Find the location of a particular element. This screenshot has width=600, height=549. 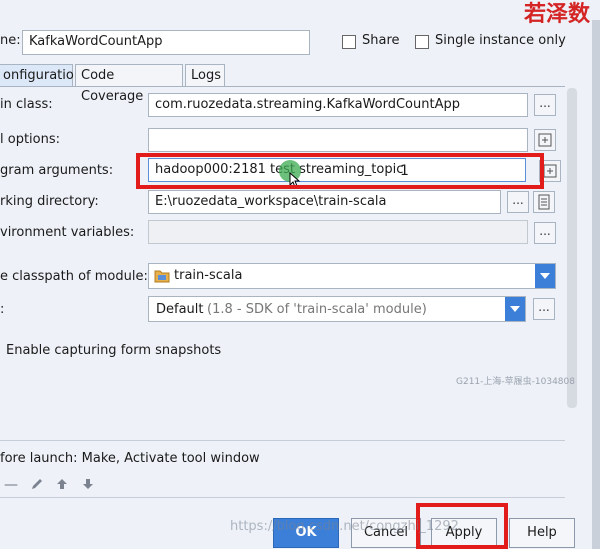

before-launch-label: fore launch: Make, Activate tool window is located at coordinates (130, 458).